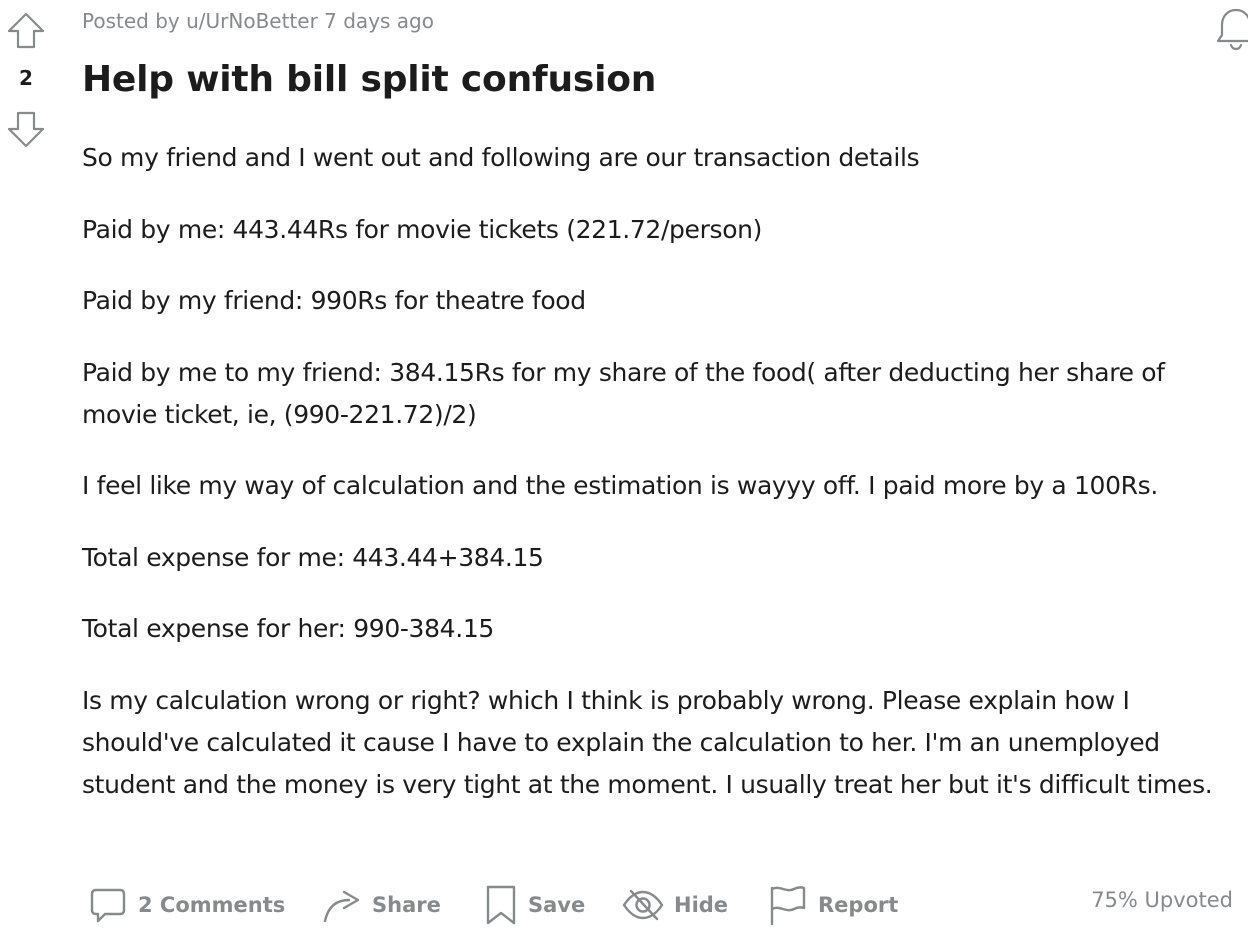  Describe the element at coordinates (788, 905) in the screenshot. I see `flag-icon` at that location.